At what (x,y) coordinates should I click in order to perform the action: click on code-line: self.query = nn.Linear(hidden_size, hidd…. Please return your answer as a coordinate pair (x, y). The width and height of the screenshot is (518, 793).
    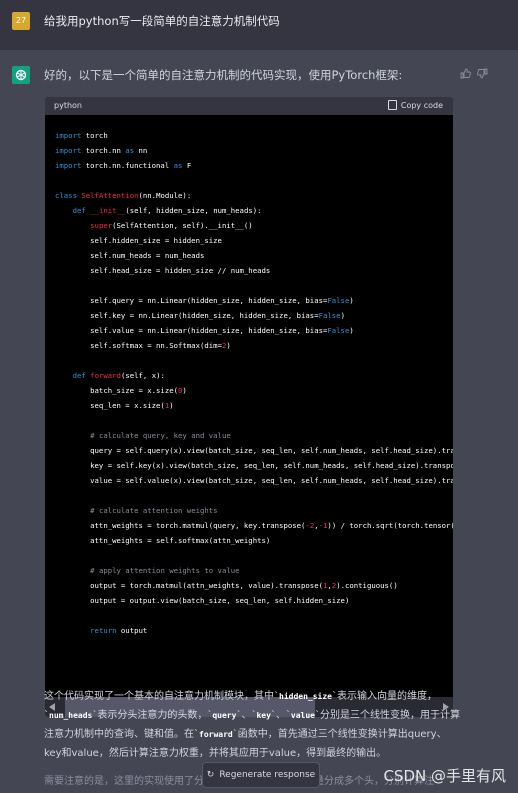
    Looking at the image, I should click on (254, 300).